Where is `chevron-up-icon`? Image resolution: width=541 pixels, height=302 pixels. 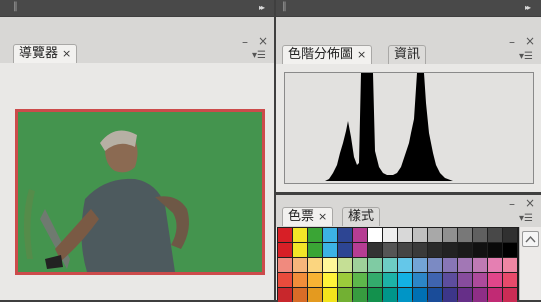
chevron-up-icon is located at coordinates (530, 239).